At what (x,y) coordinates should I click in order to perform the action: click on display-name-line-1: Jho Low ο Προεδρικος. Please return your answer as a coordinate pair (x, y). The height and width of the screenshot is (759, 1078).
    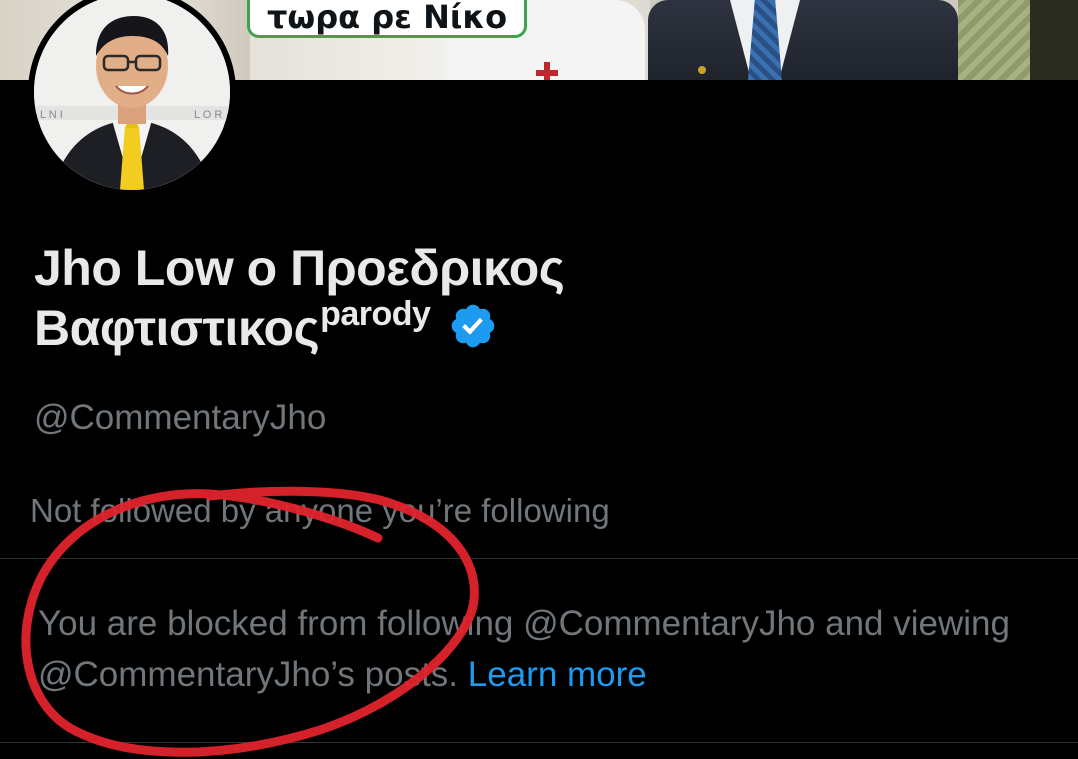
    Looking at the image, I should click on (299, 268).